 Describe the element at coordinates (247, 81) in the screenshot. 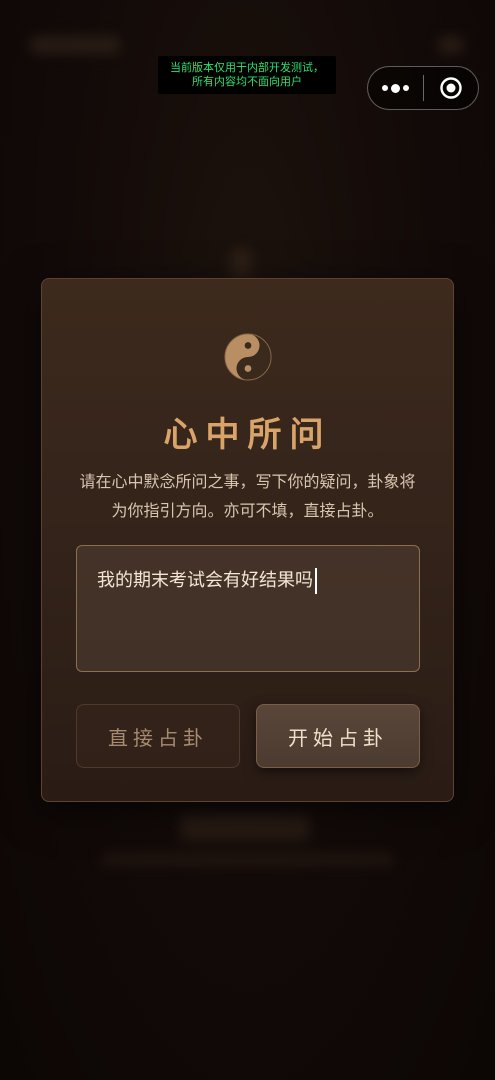

I see `dev-notice-line2: 所有内容均不面向用户` at that location.